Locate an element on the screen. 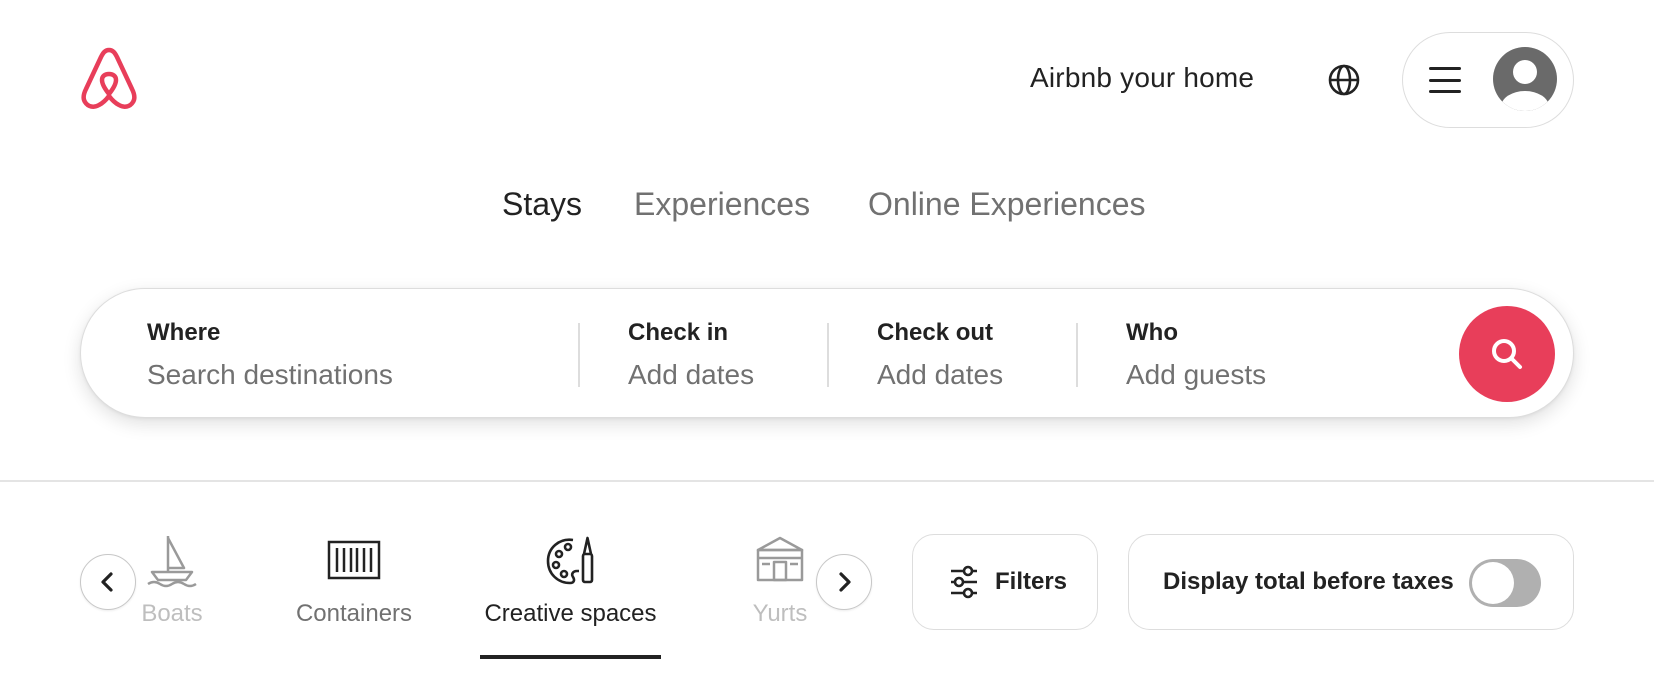  chevron-right-icon is located at coordinates (845, 582).